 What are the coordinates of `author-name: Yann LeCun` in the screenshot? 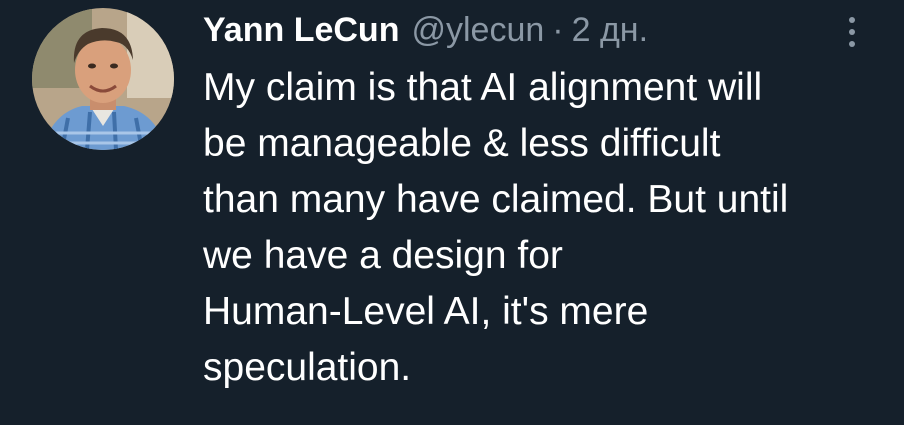 It's located at (301, 30).